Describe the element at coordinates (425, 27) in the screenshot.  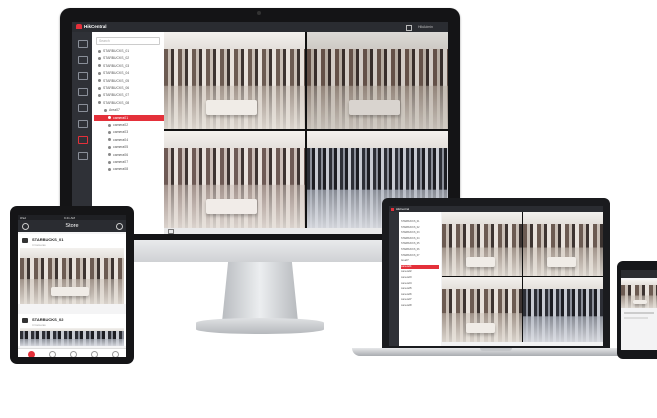
I see `user-label: HikAdmin` at that location.